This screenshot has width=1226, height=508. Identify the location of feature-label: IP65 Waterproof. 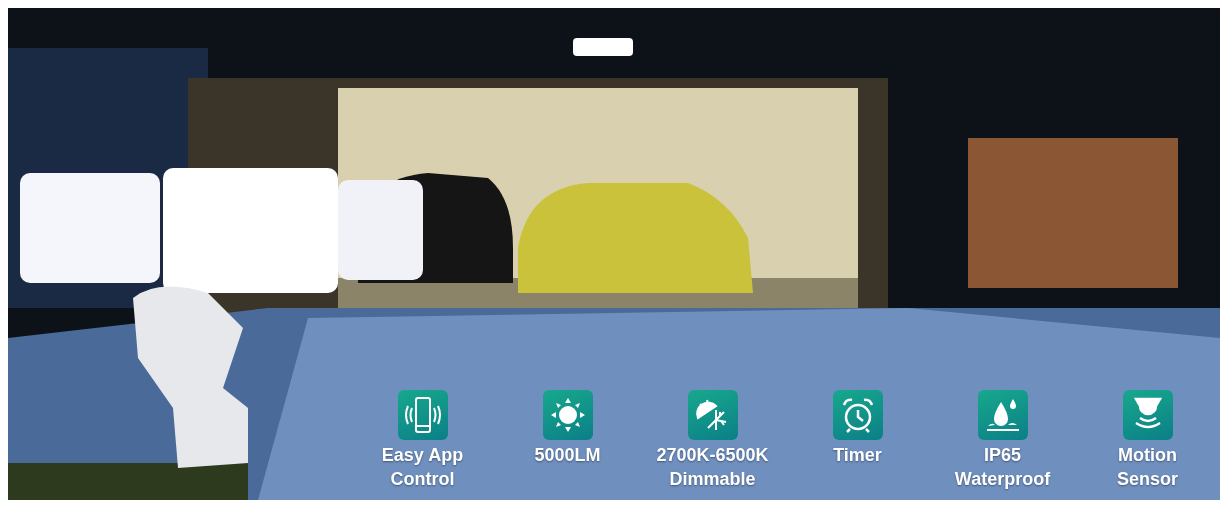
(1002, 467).